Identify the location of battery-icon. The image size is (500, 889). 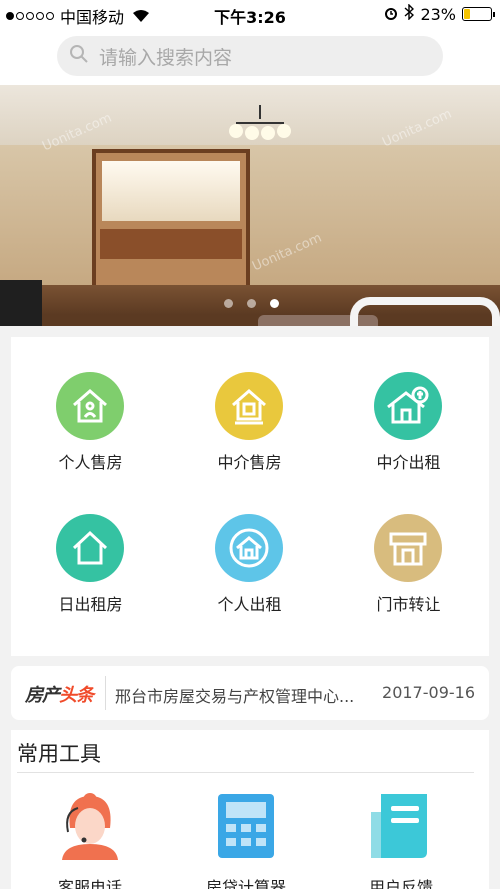
(478, 14).